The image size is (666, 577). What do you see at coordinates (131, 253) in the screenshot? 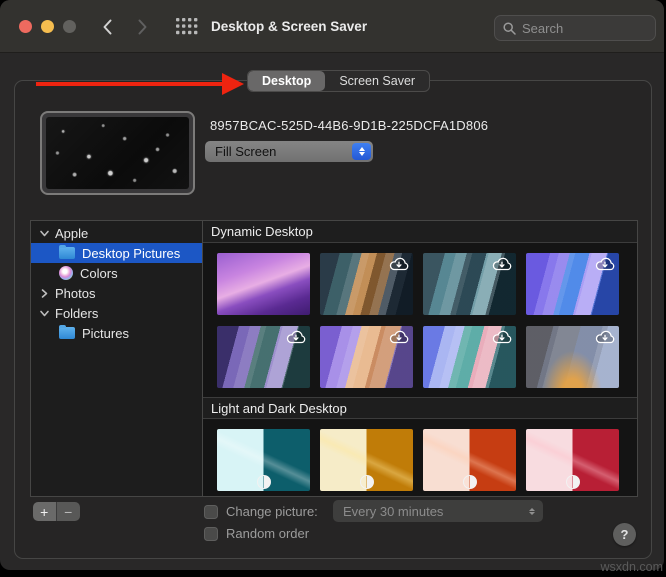
I see `sidebar-item-label: Desktop Pictures` at bounding box center [131, 253].